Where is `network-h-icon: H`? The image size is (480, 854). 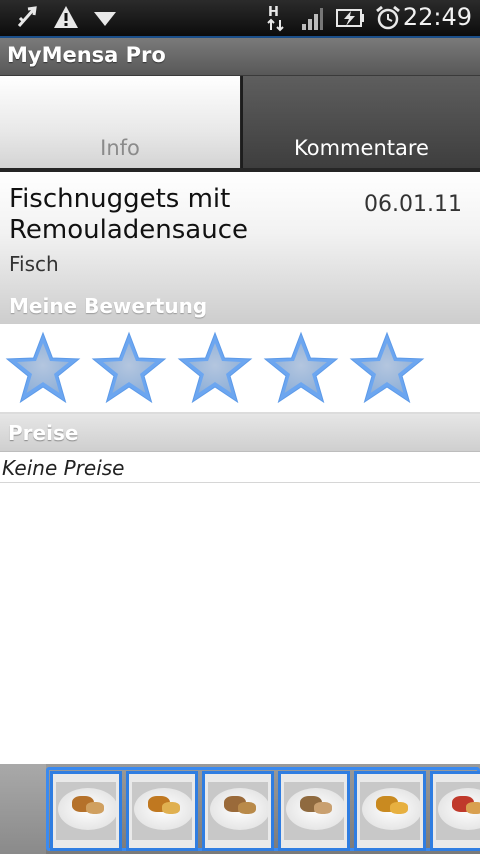
network-h-icon: H is located at coordinates (277, 19).